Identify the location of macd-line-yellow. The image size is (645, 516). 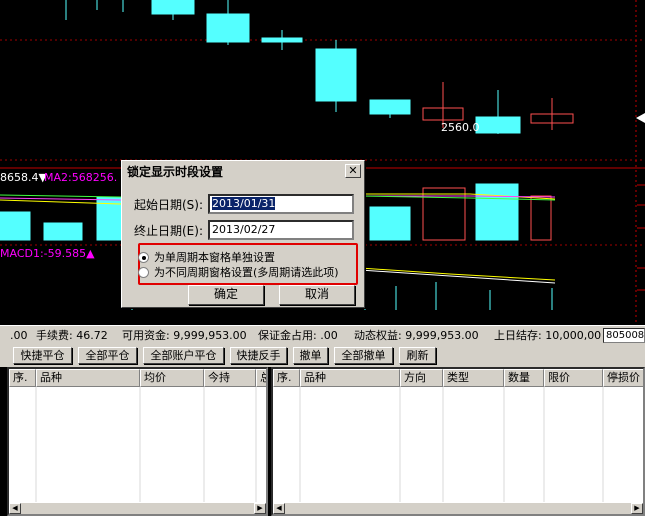
(457, 274).